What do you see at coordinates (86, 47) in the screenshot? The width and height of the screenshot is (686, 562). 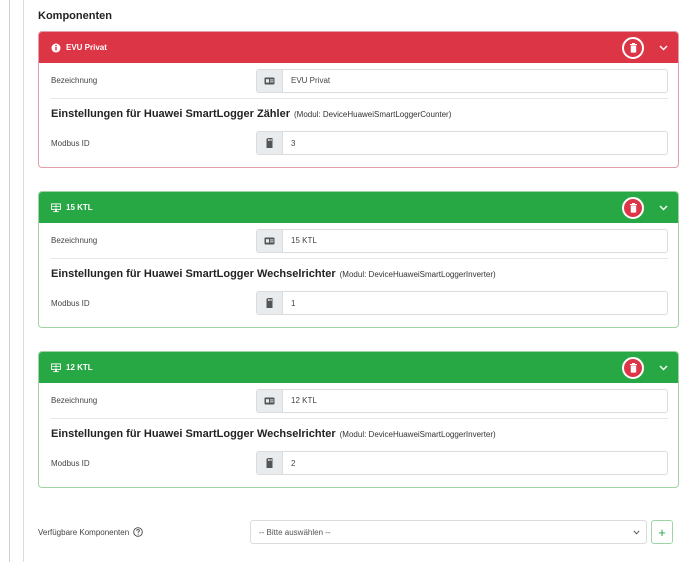 I see `card-title: EVU Privat` at bounding box center [86, 47].